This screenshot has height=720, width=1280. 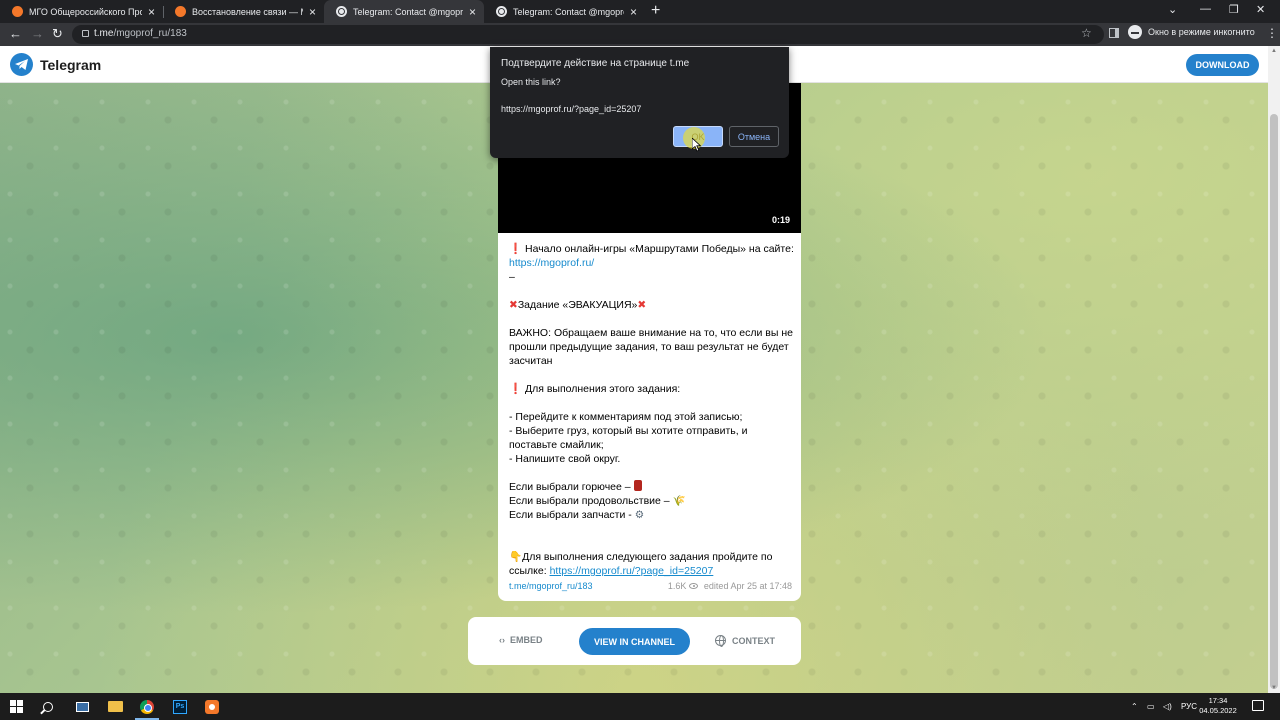 What do you see at coordinates (1274, 51) in the screenshot?
I see `scroll-up-arrow-icon: ▲` at bounding box center [1274, 51].